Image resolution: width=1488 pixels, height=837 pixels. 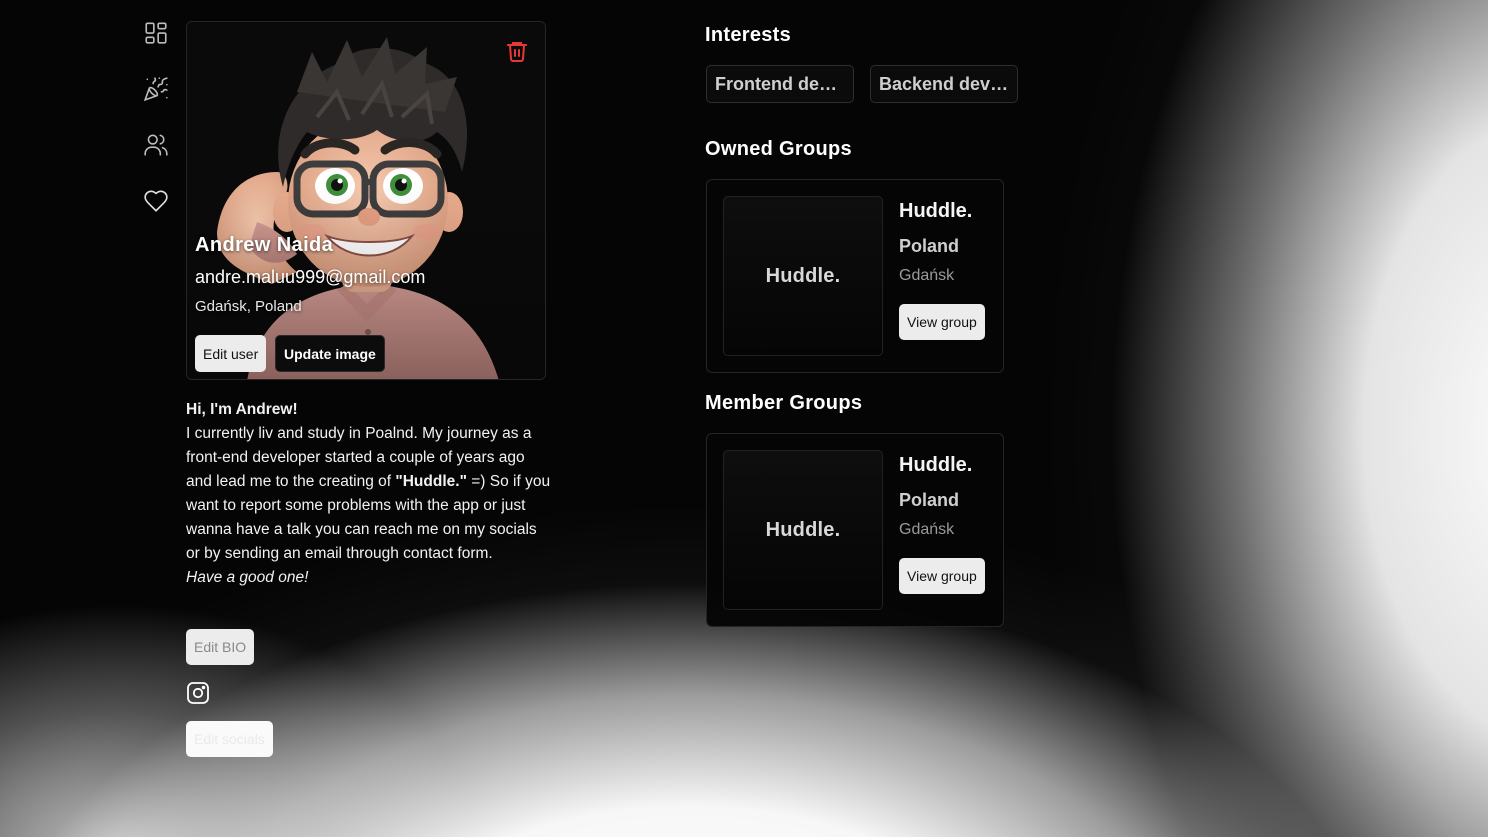 I want to click on side-nav, so click(x=158, y=132).